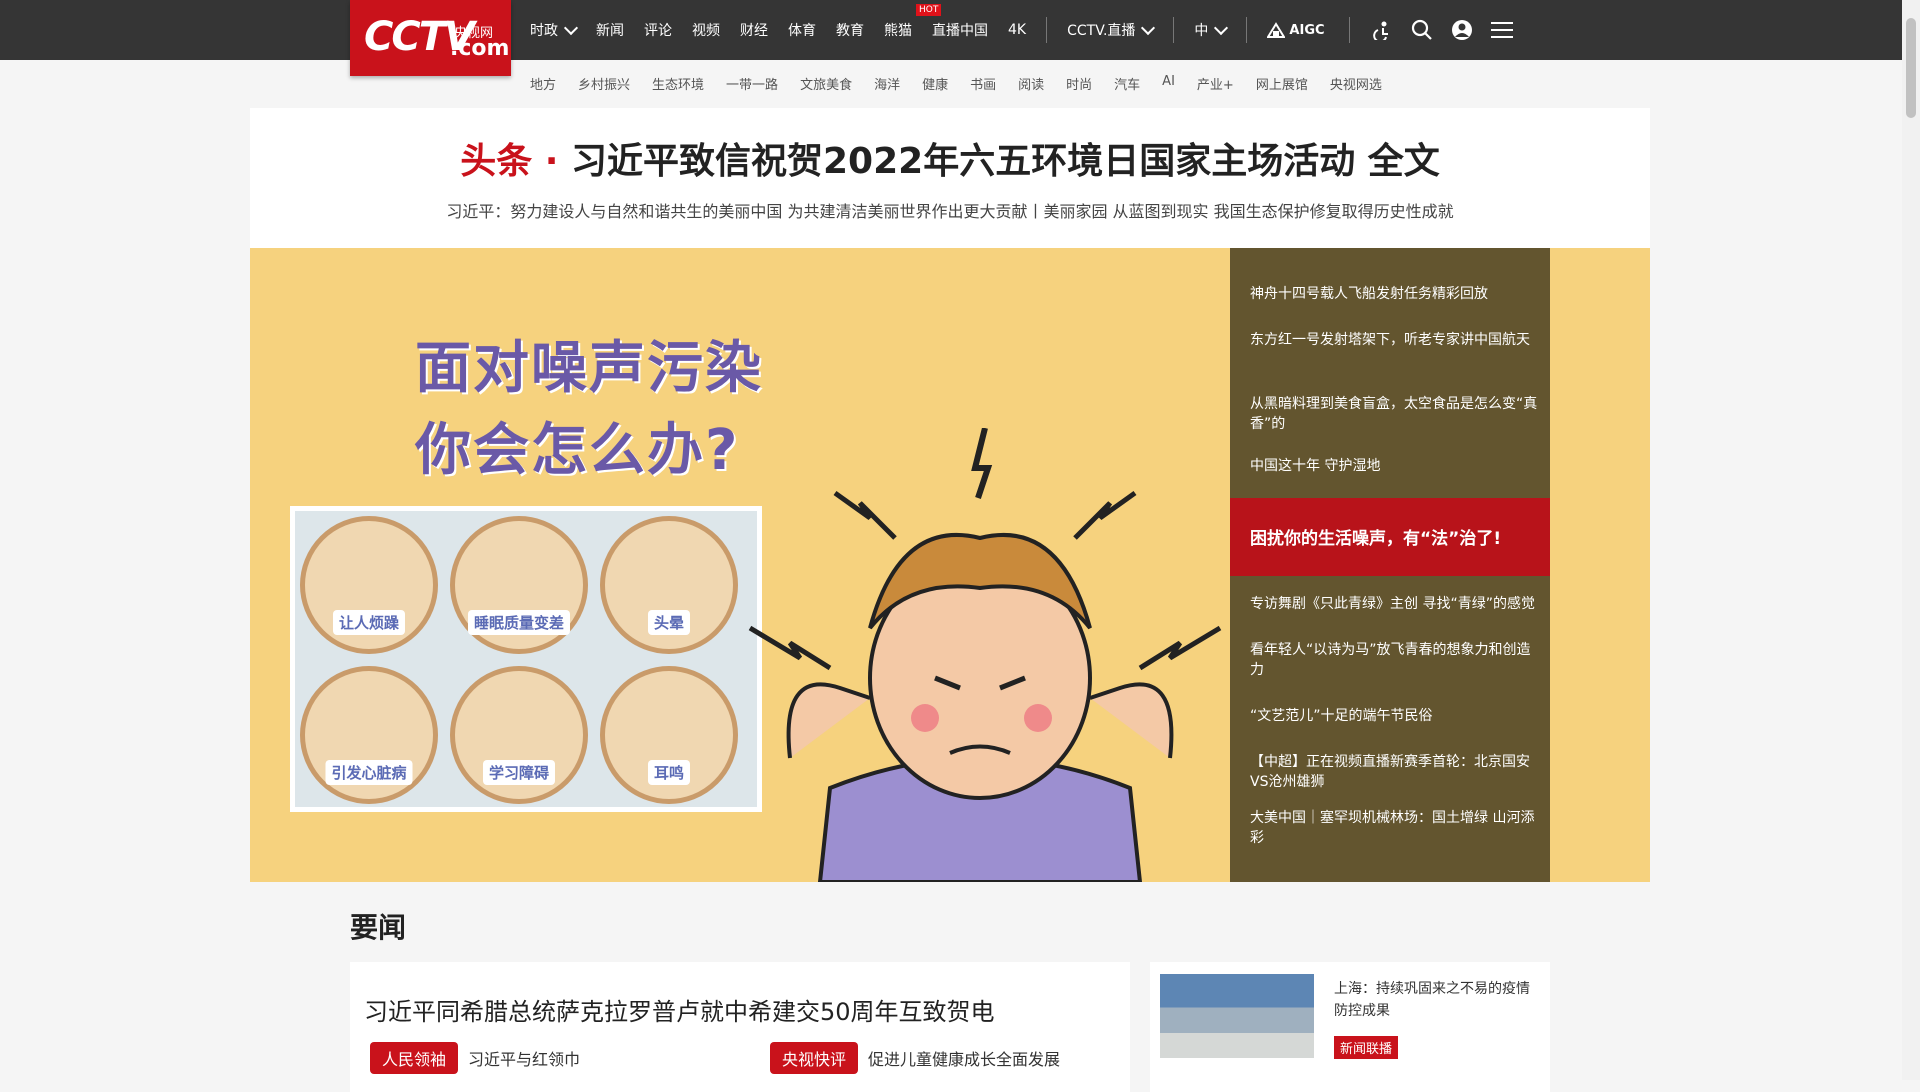 The height and width of the screenshot is (1092, 1920). I want to click on nav-label: 财经, so click(754, 31).